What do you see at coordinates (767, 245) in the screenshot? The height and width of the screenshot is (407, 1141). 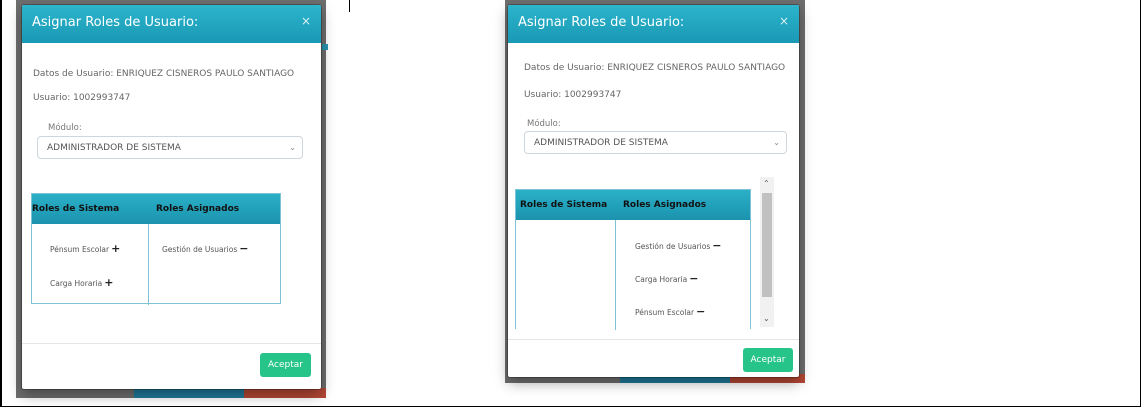 I see `scrollbar-thumb` at bounding box center [767, 245].